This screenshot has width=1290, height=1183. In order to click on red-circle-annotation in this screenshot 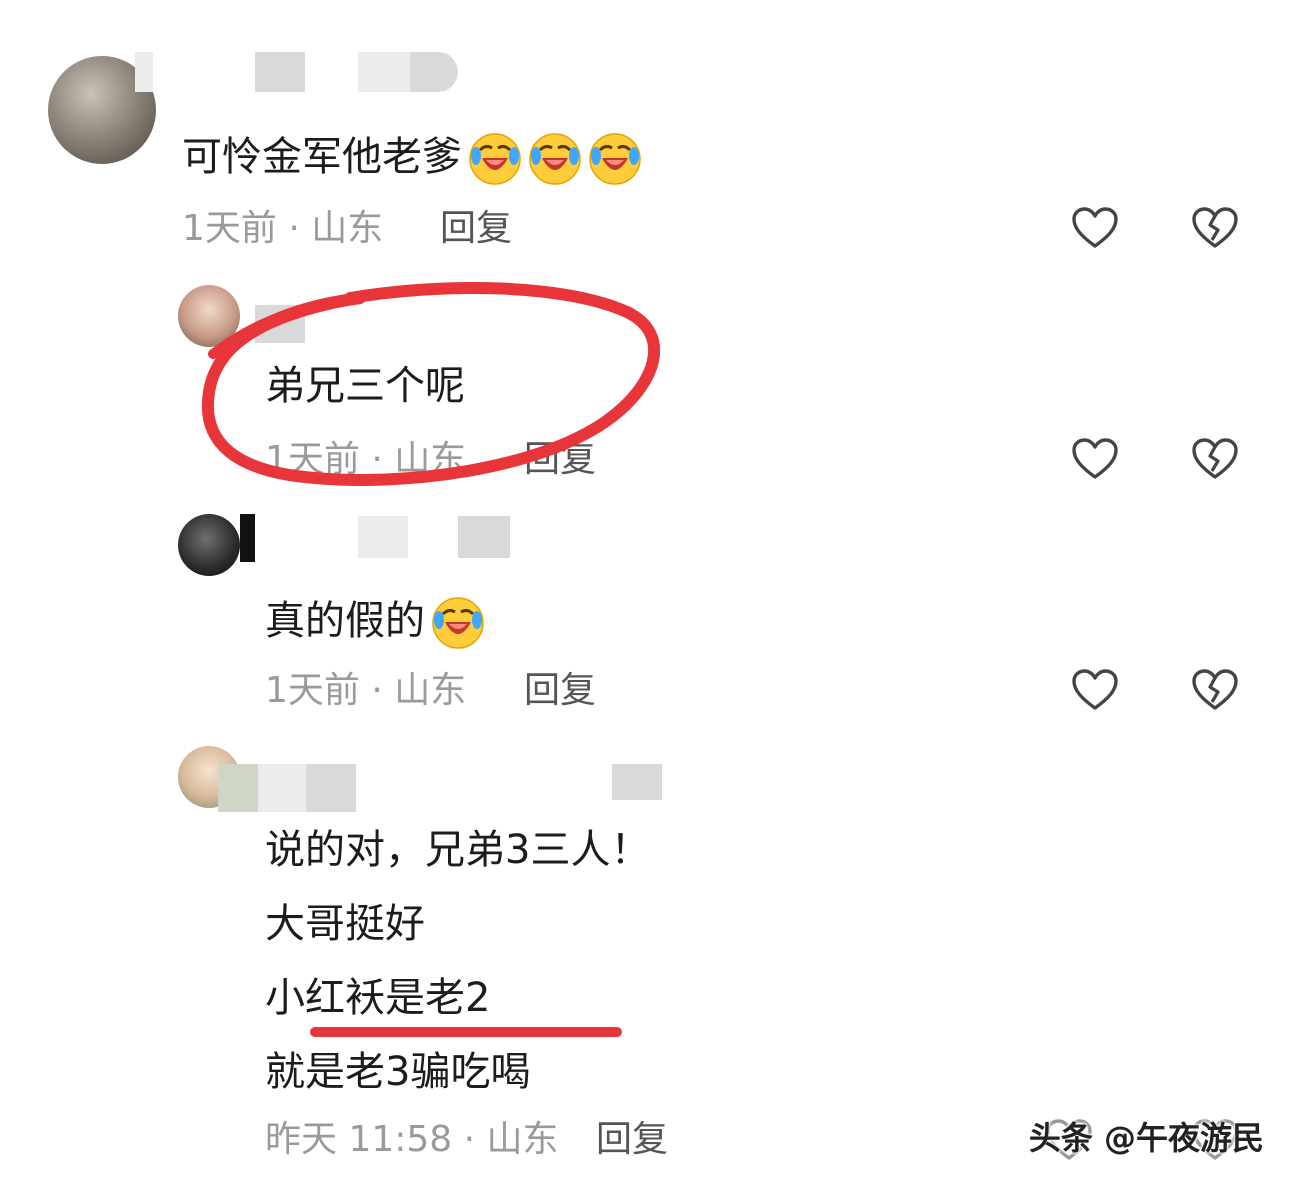, I will do `click(431, 383)`.